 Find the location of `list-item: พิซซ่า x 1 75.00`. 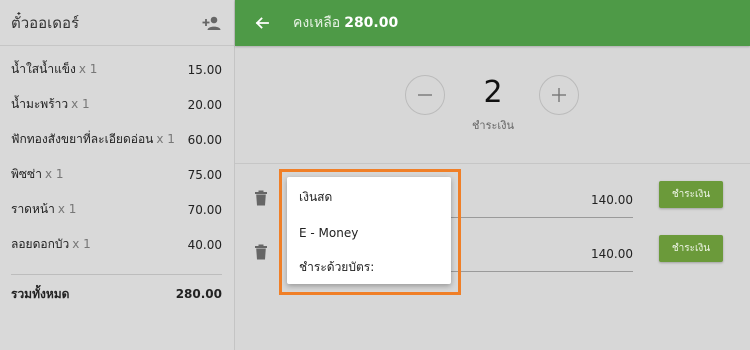

list-item: พิซซ่า x 1 75.00 is located at coordinates (117, 174).